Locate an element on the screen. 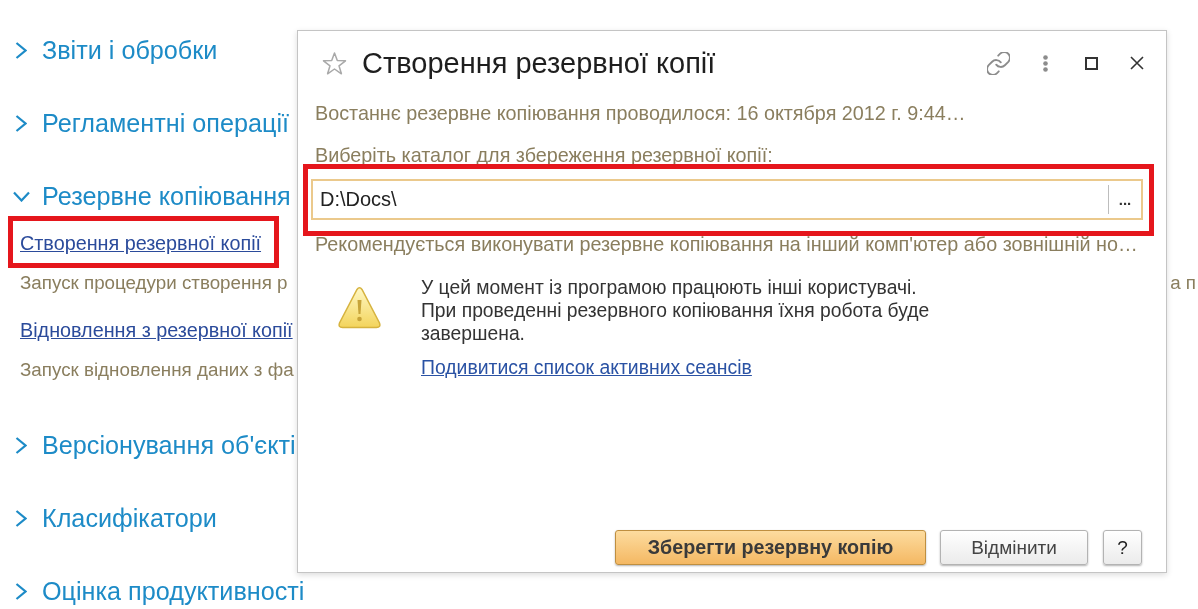  warning-icon is located at coordinates (359, 307).